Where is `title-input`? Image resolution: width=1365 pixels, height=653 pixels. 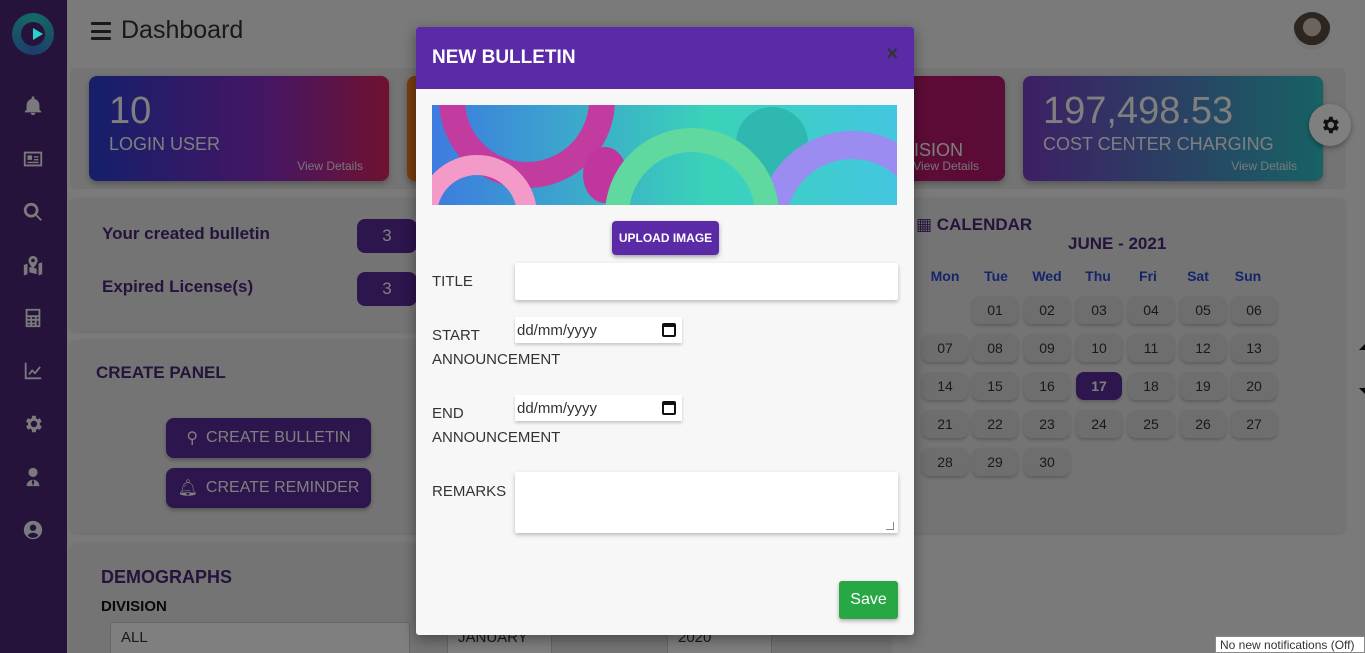
title-input is located at coordinates (706, 281).